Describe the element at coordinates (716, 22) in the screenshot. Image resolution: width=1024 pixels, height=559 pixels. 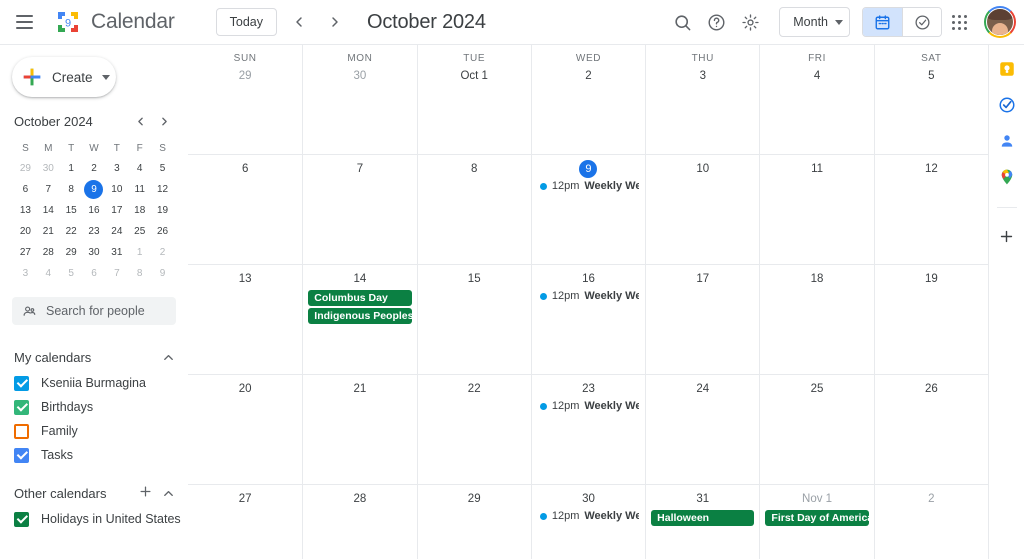
I see `help-icon` at that location.